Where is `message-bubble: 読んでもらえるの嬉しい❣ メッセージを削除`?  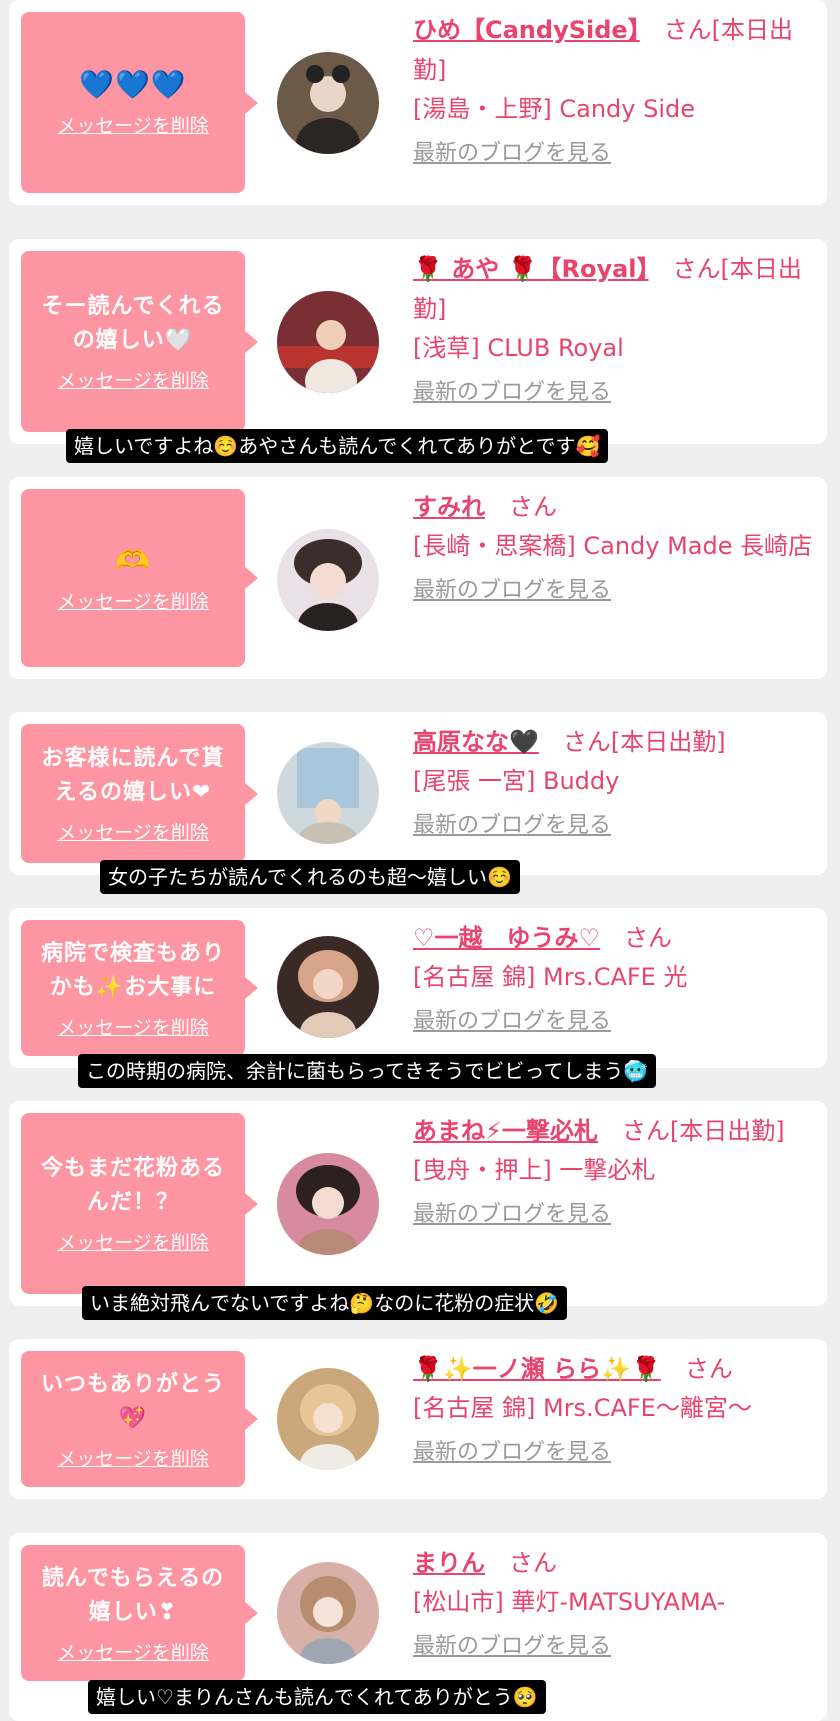
message-bubble: 読んでもらえるの嬉しい❣ メッセージを削除 is located at coordinates (139, 1613).